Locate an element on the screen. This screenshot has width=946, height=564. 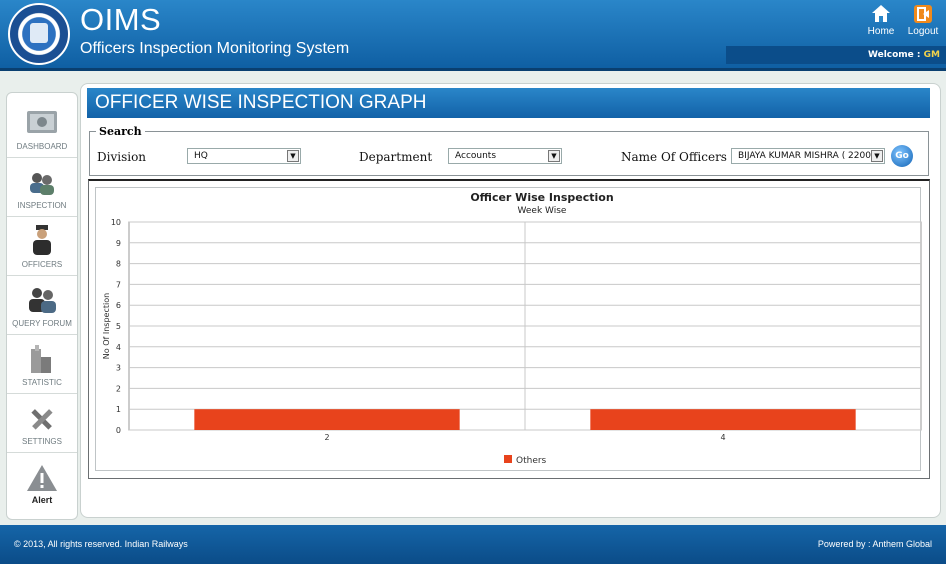
alert-icon is located at coordinates (42, 478).